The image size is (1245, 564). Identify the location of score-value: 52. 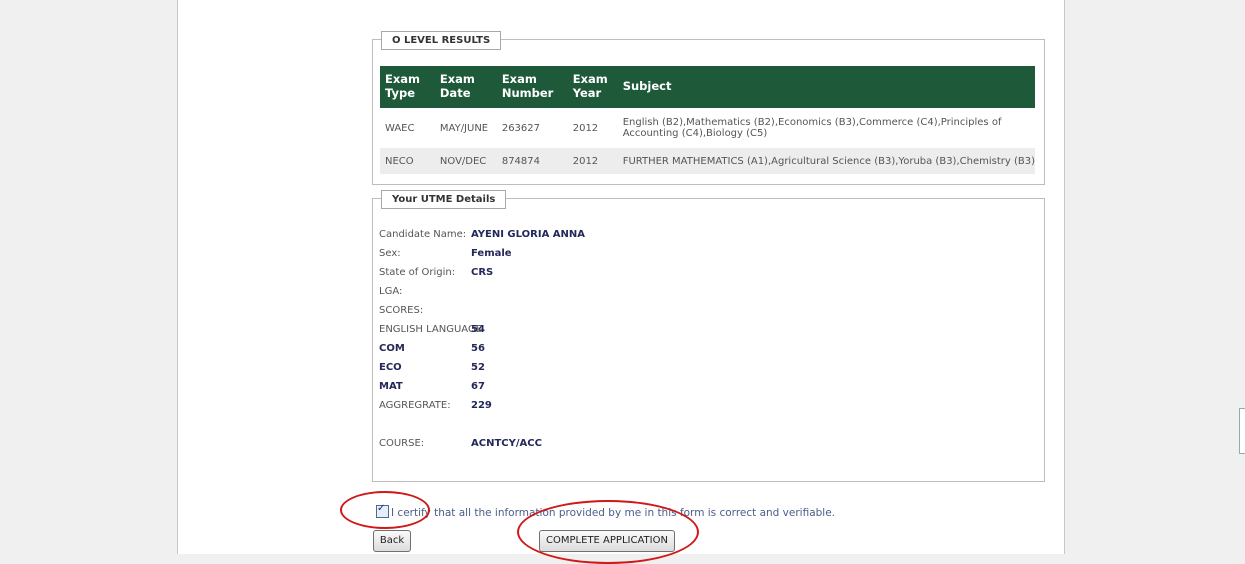
(478, 367).